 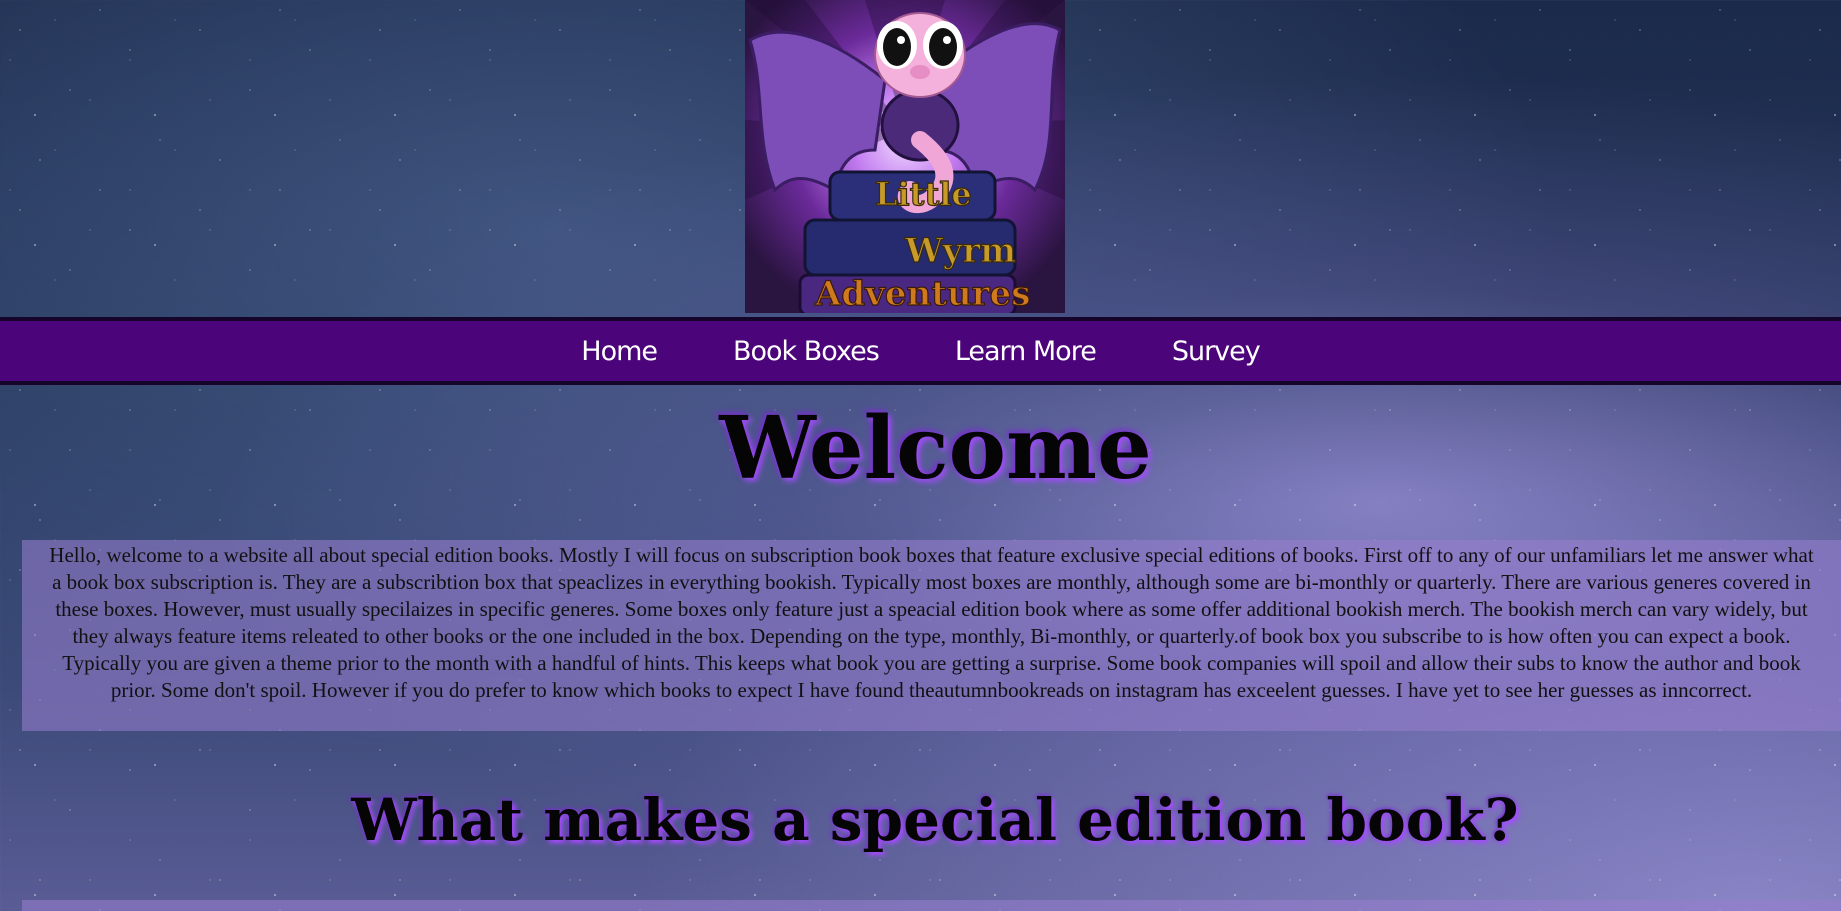 I want to click on wyrm-logo-illustration: Little Wyrm Adventures, so click(x=905, y=156).